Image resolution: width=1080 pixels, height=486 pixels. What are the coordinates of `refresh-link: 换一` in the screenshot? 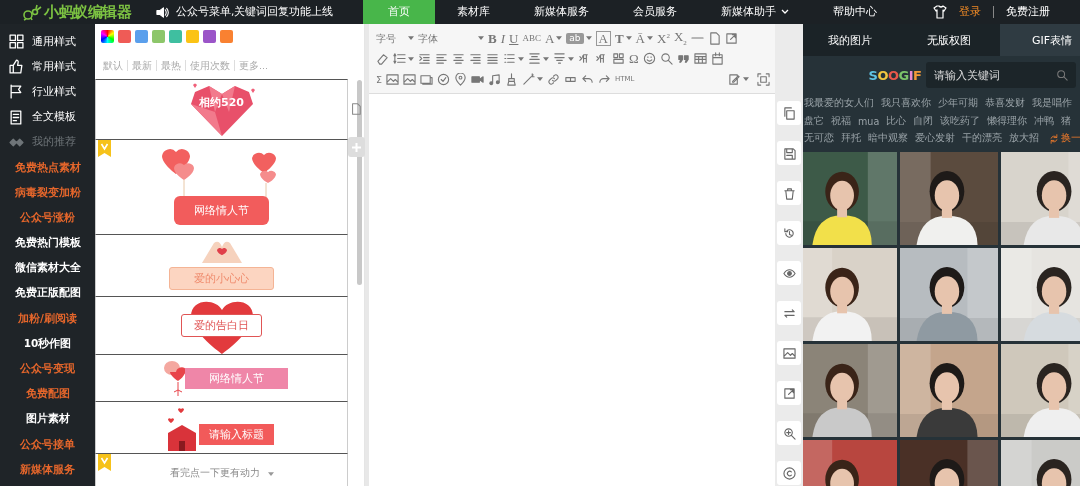 It's located at (1064, 139).